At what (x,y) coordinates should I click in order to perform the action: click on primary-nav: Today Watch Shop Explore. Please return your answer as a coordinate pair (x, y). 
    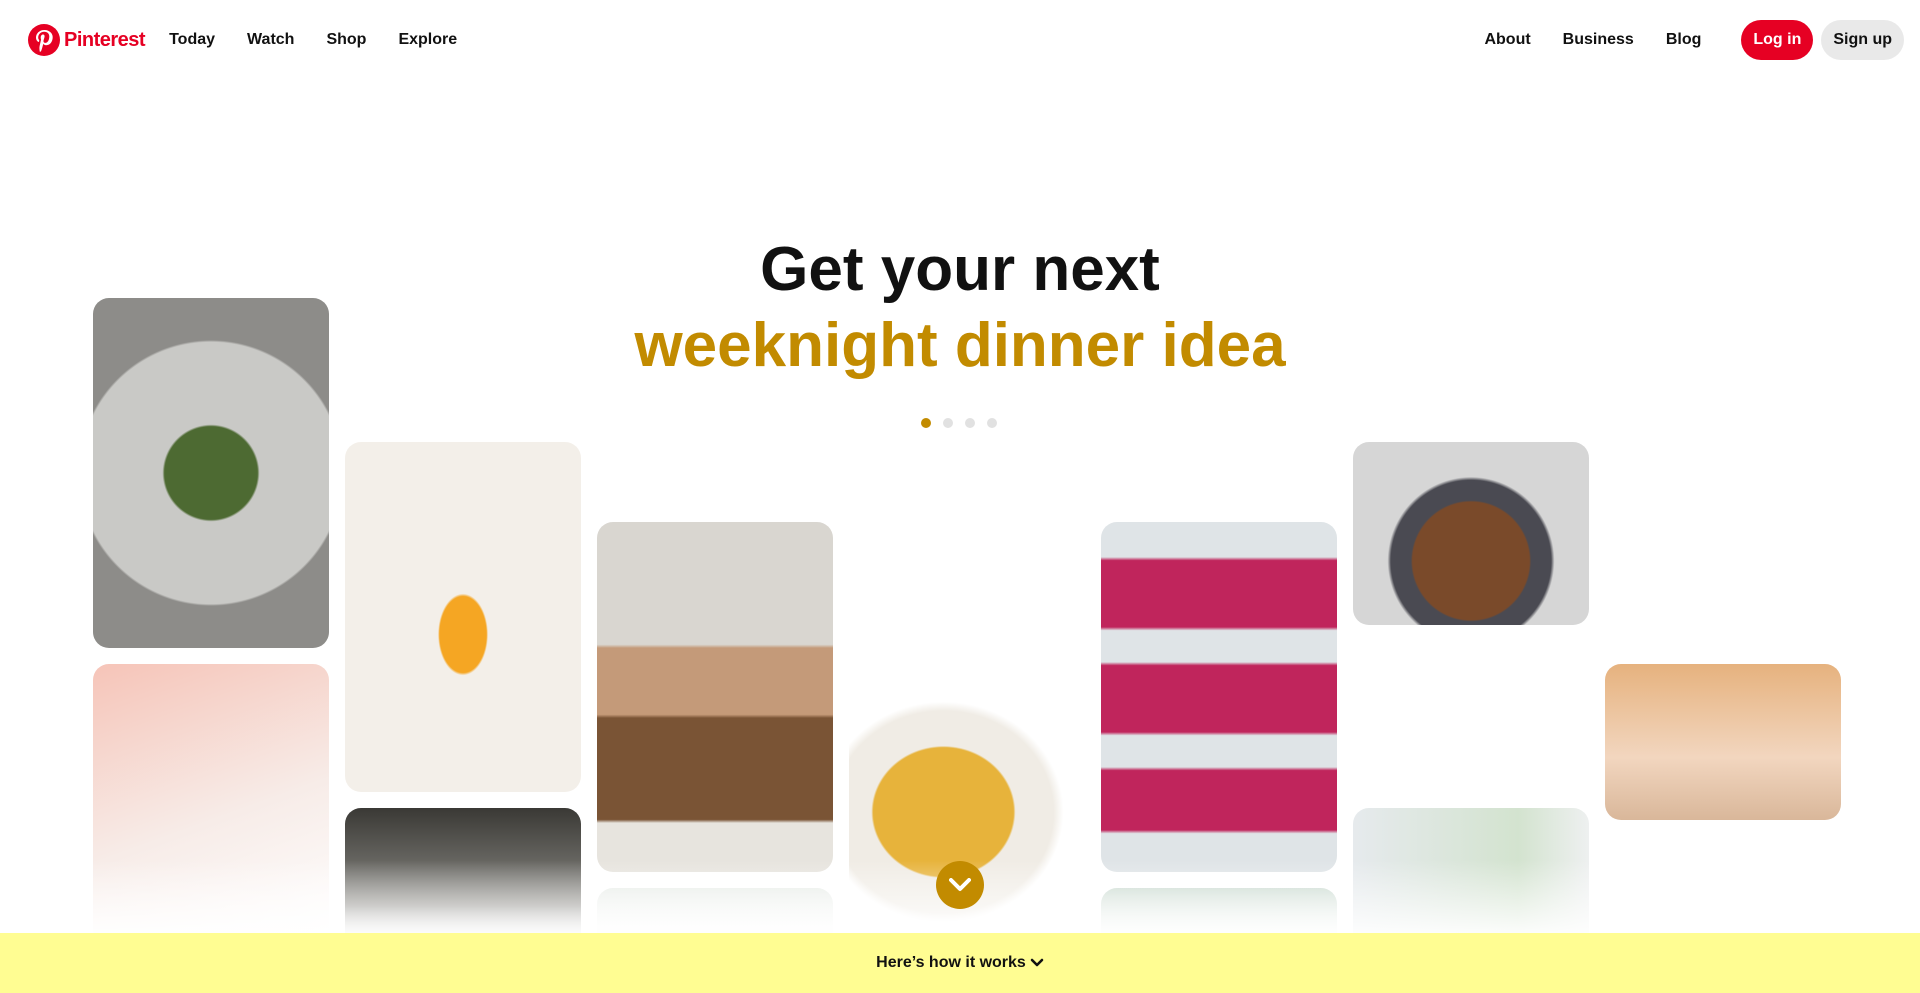
    Looking at the image, I should click on (313, 40).